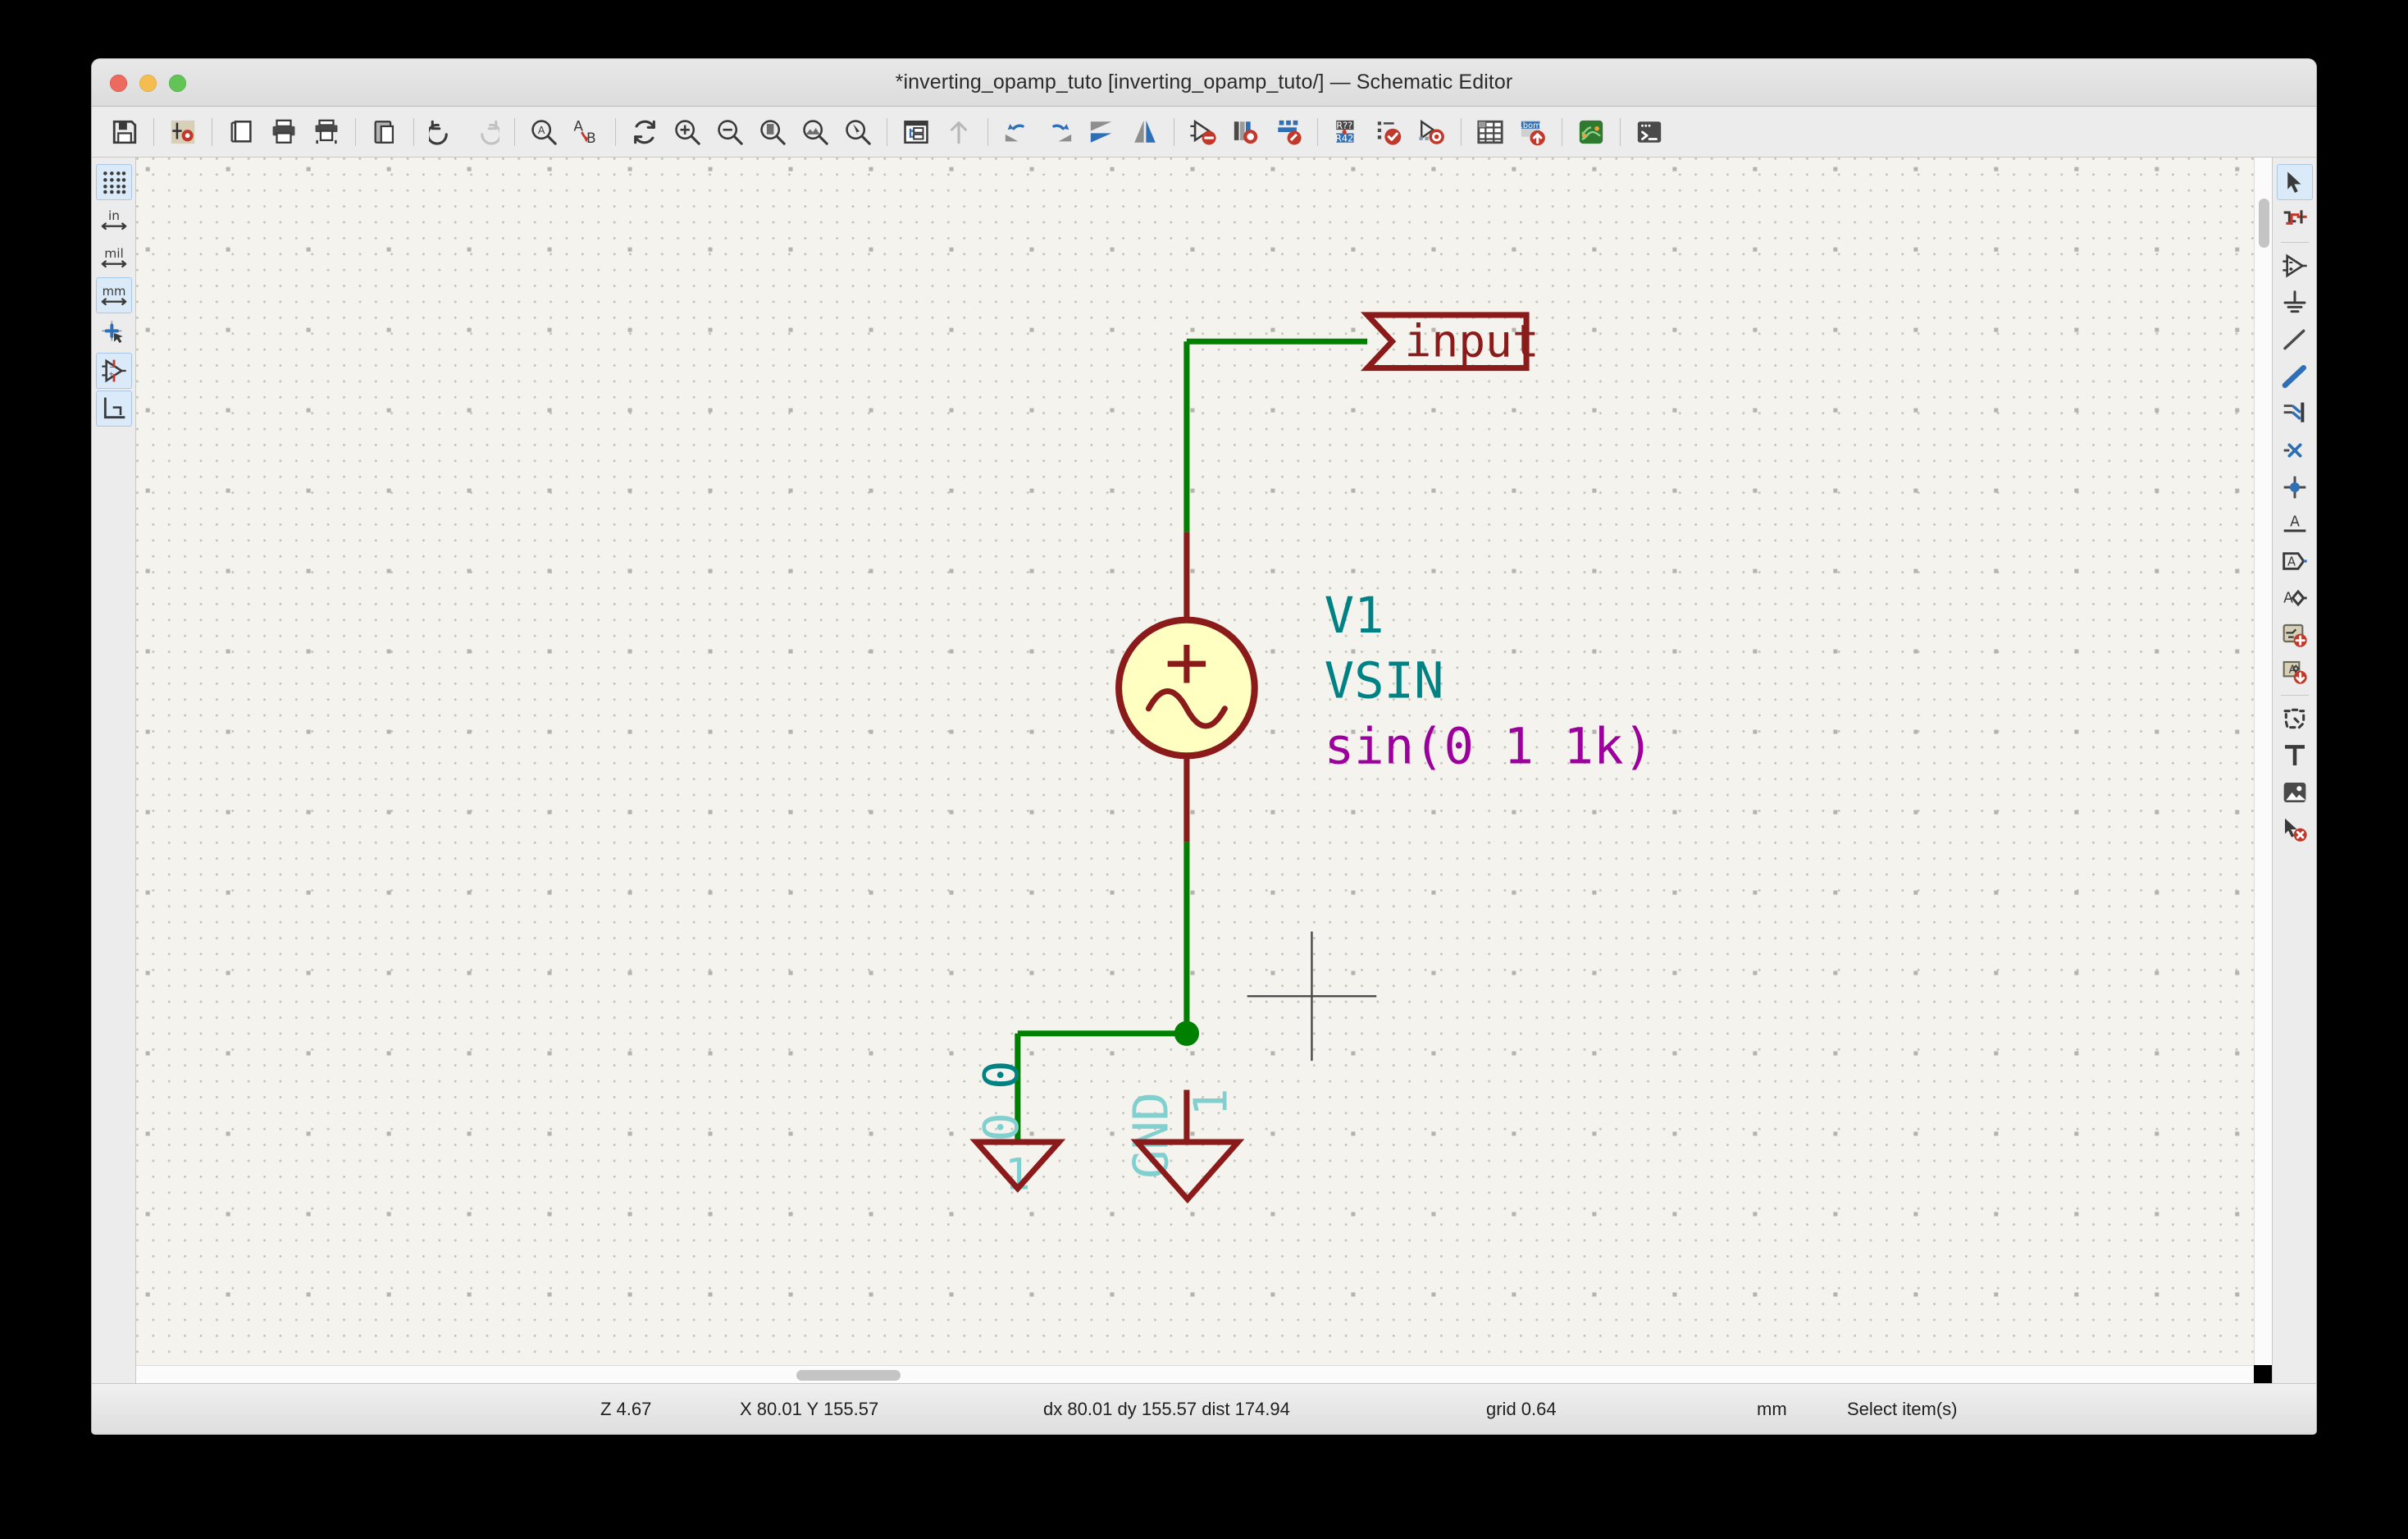 This screenshot has height=1539, width=2408. I want to click on toggle-invisible-pins-button: − +, so click(114, 371).